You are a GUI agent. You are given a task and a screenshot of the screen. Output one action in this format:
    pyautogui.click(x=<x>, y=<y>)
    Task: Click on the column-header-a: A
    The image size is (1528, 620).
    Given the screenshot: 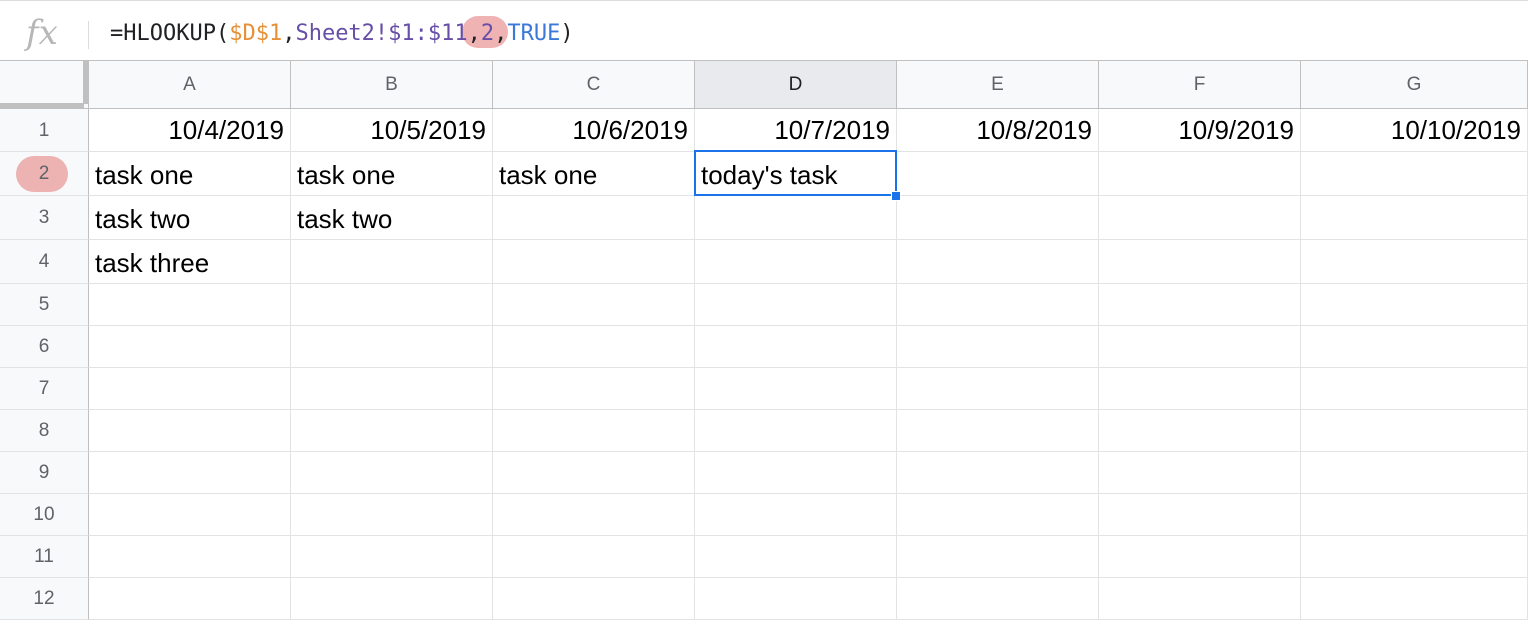 What is the action you would take?
    pyautogui.click(x=190, y=85)
    